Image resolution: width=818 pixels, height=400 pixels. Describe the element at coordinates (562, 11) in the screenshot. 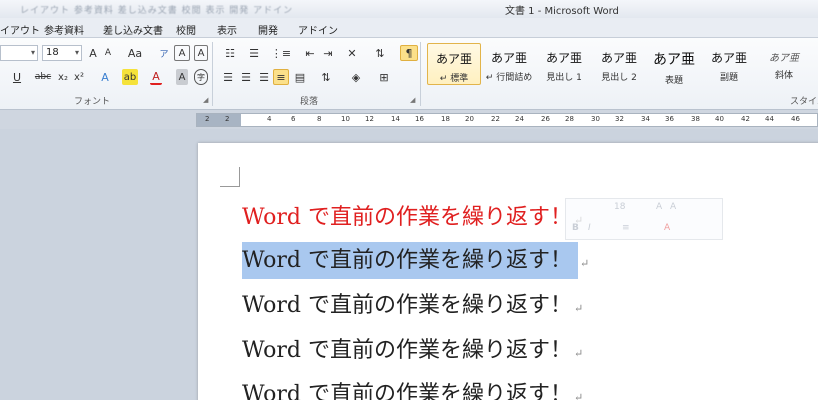

I see `window-title: 文書 1 - Microsoft Word` at that location.